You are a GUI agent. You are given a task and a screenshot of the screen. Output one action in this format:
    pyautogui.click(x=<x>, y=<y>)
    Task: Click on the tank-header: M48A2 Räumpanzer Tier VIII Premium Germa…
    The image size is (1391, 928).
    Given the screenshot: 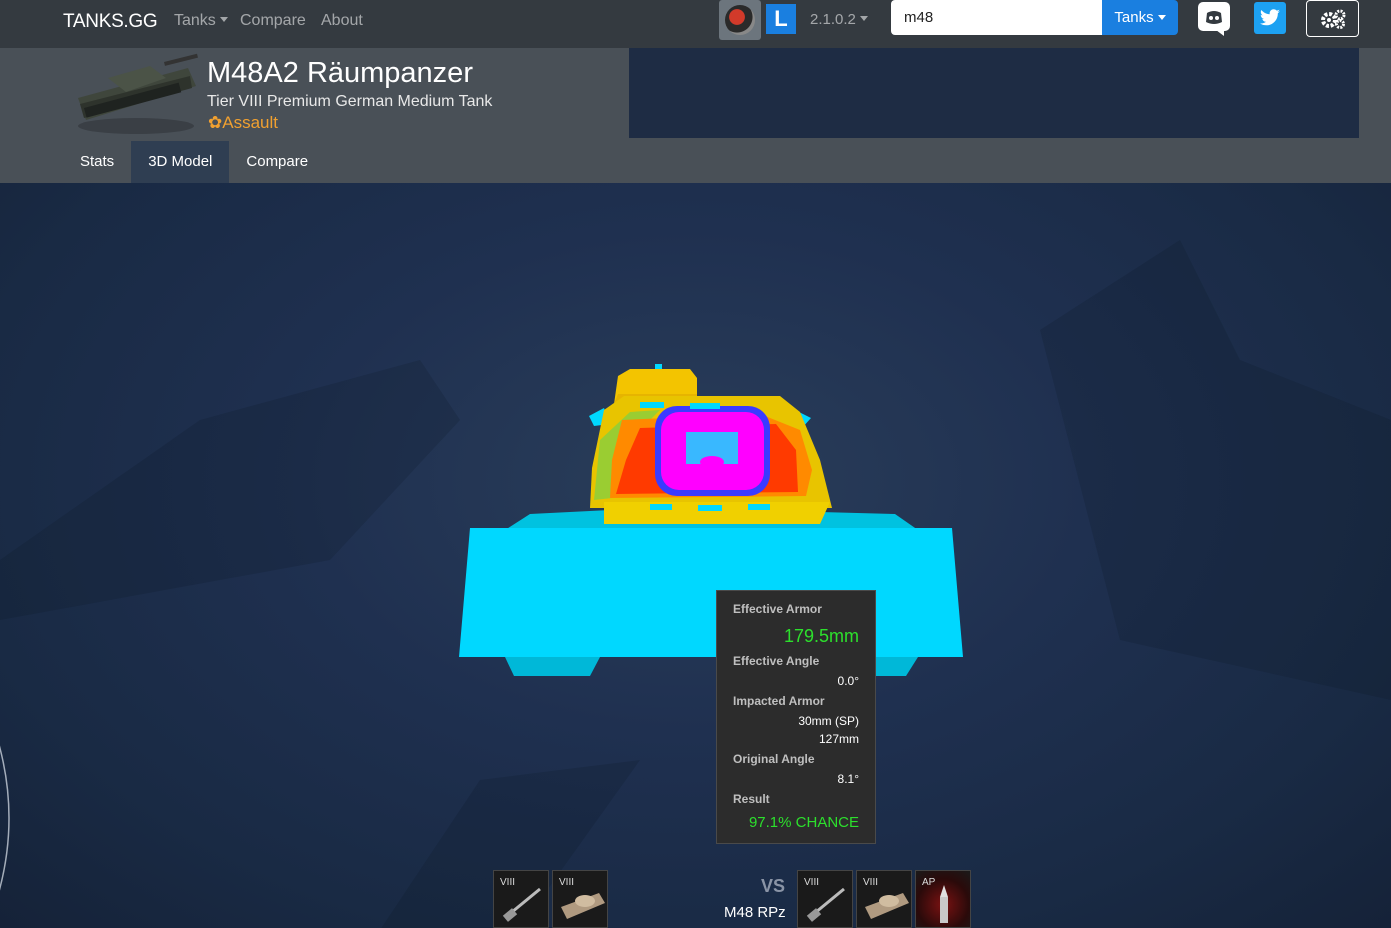 What is the action you would take?
    pyautogui.click(x=695, y=115)
    